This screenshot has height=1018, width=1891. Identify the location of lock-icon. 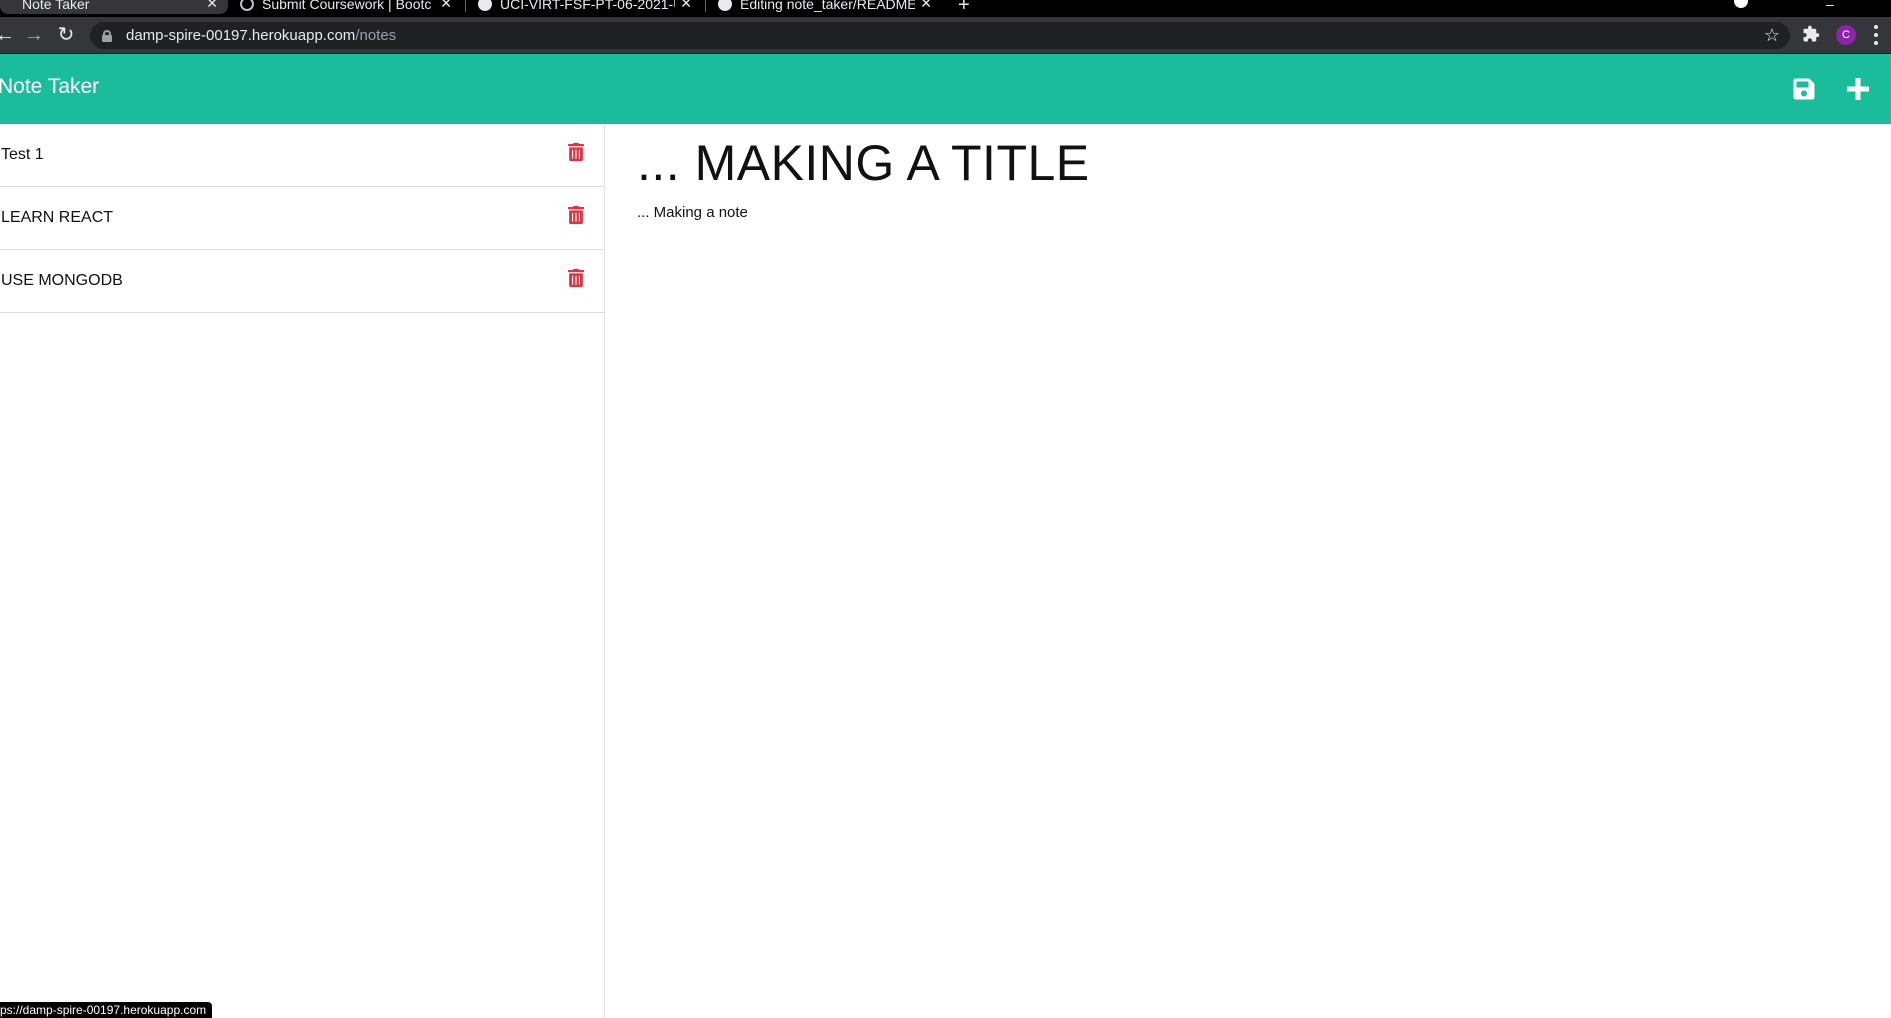
(107, 35).